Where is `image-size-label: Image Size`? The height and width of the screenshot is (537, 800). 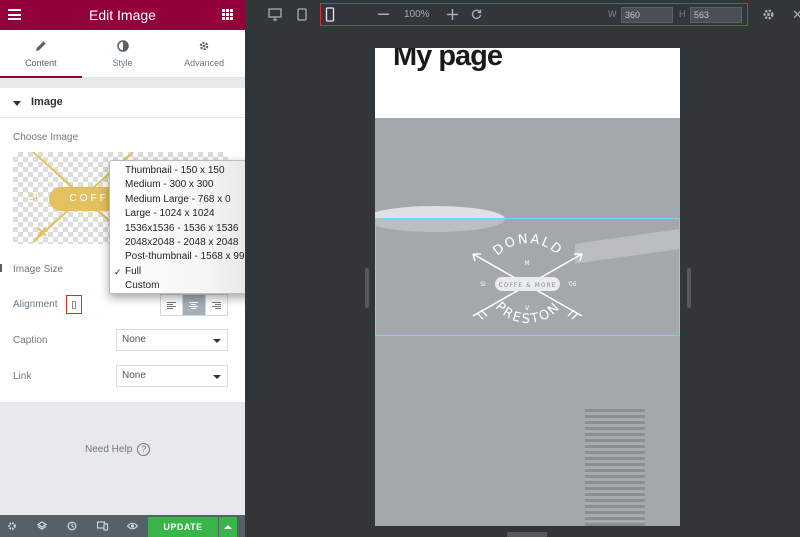 image-size-label: Image Size is located at coordinates (38, 269).